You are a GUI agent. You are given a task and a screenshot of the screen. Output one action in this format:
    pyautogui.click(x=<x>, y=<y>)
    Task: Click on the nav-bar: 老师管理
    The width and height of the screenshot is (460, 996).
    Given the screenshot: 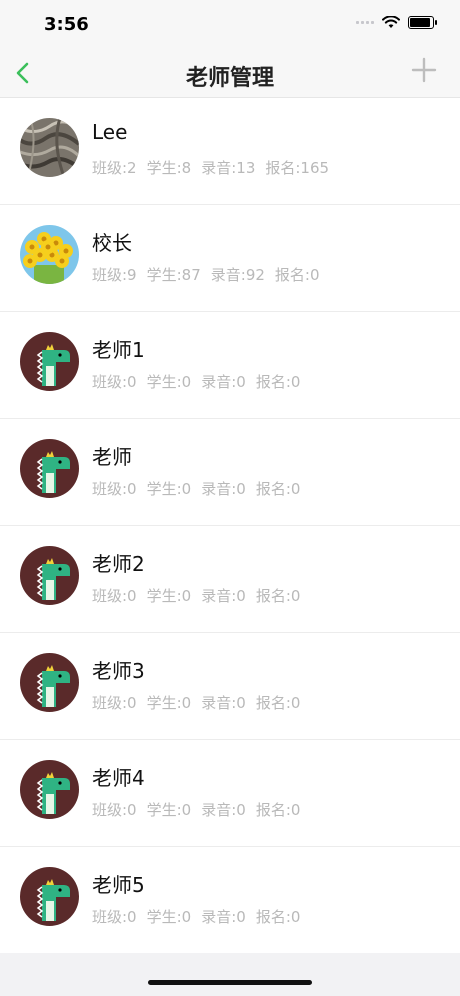 What is the action you would take?
    pyautogui.click(x=230, y=74)
    